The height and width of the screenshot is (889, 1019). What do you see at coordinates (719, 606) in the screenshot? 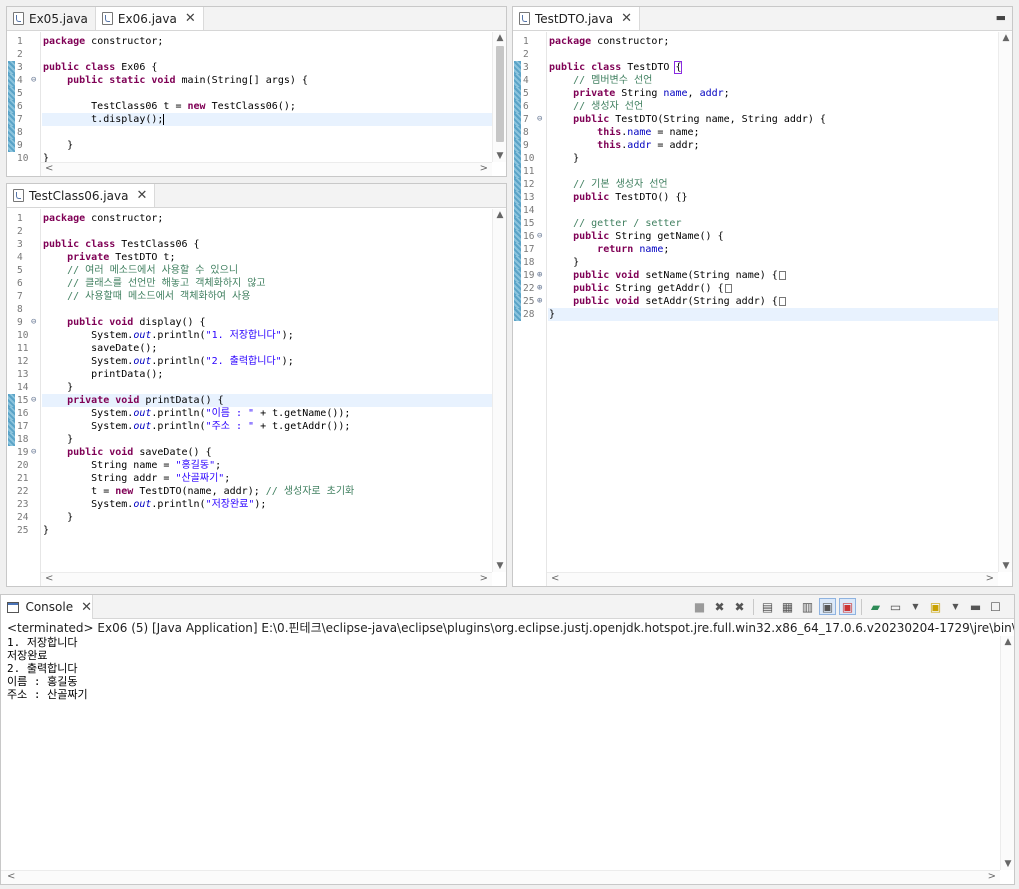
I see `remove-launch-icon: ✖` at bounding box center [719, 606].